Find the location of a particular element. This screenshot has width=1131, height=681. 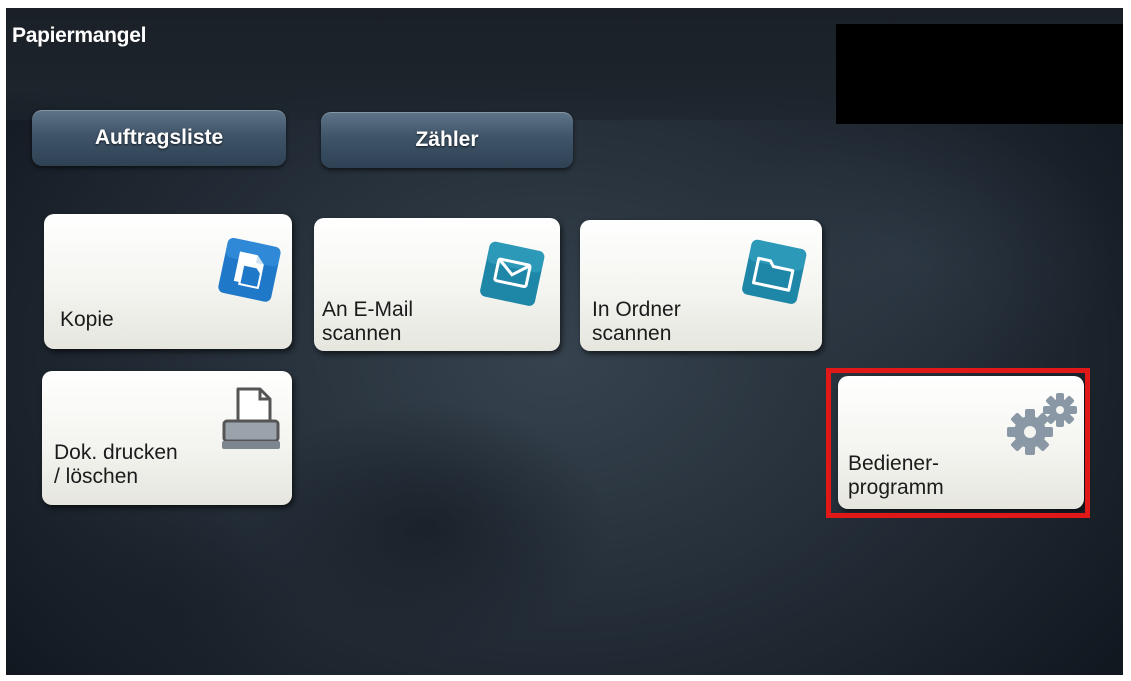

counter-button-label: Zähler is located at coordinates (447, 139).